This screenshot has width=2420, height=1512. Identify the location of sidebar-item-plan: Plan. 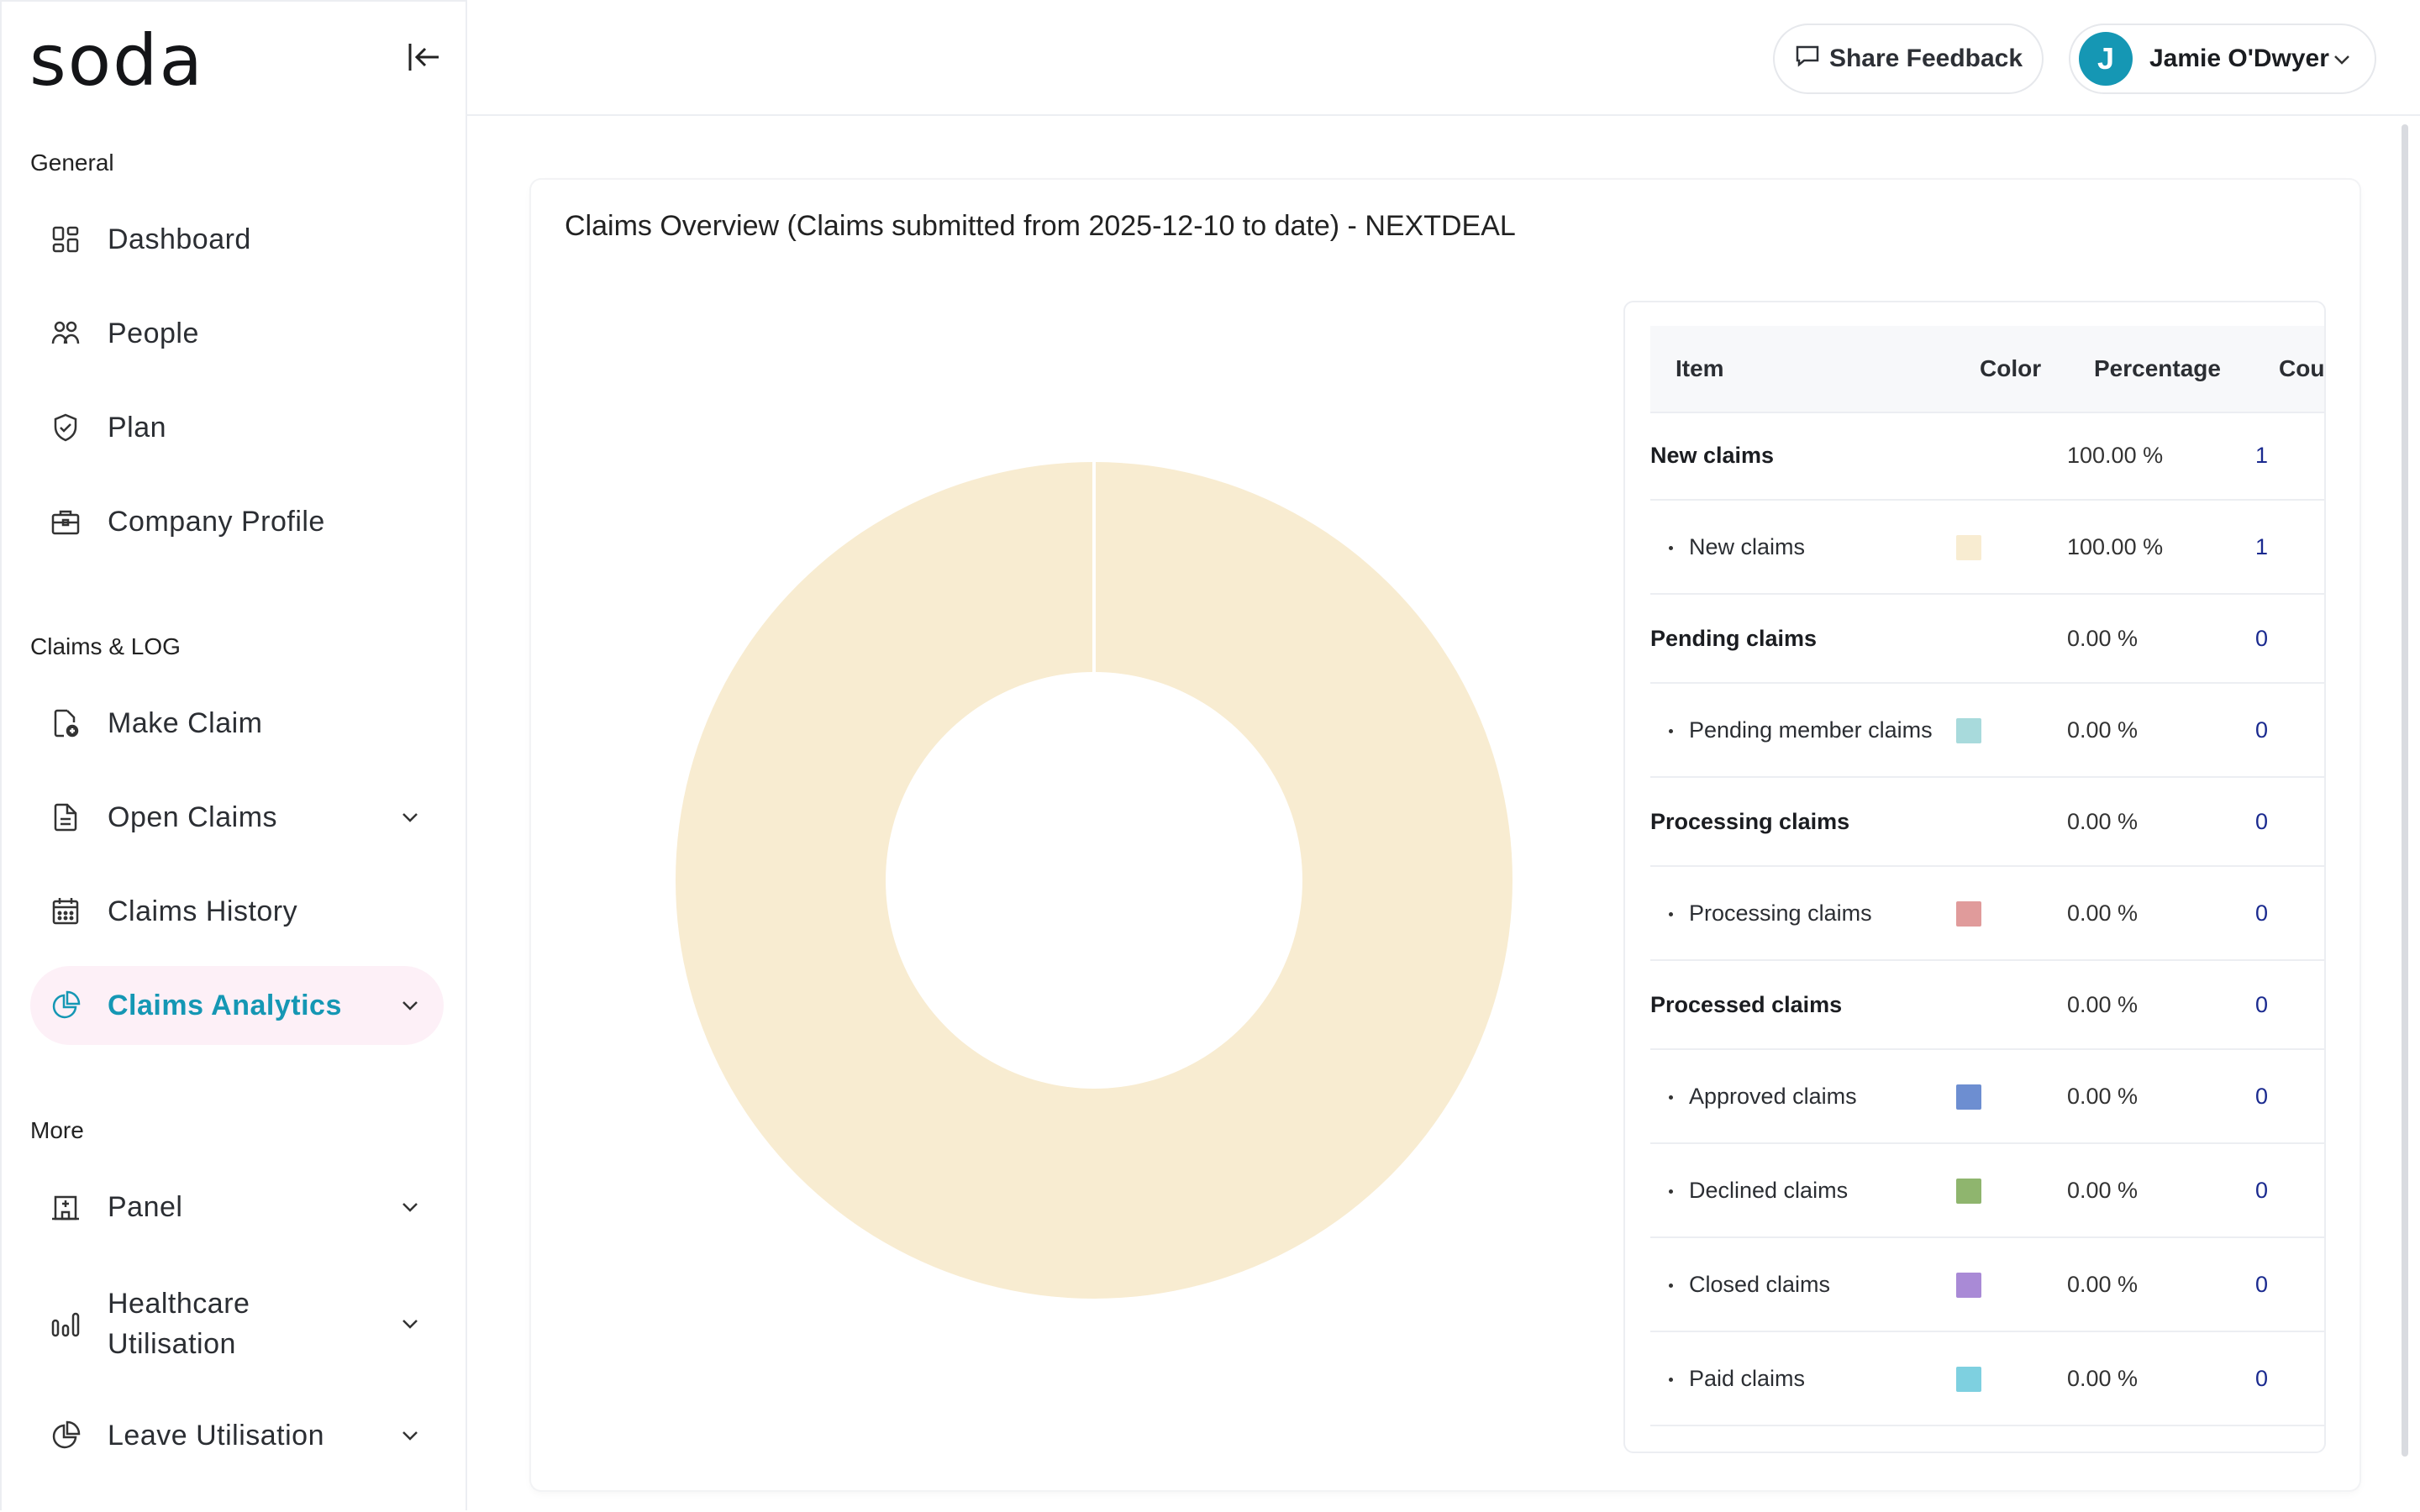
(237, 427).